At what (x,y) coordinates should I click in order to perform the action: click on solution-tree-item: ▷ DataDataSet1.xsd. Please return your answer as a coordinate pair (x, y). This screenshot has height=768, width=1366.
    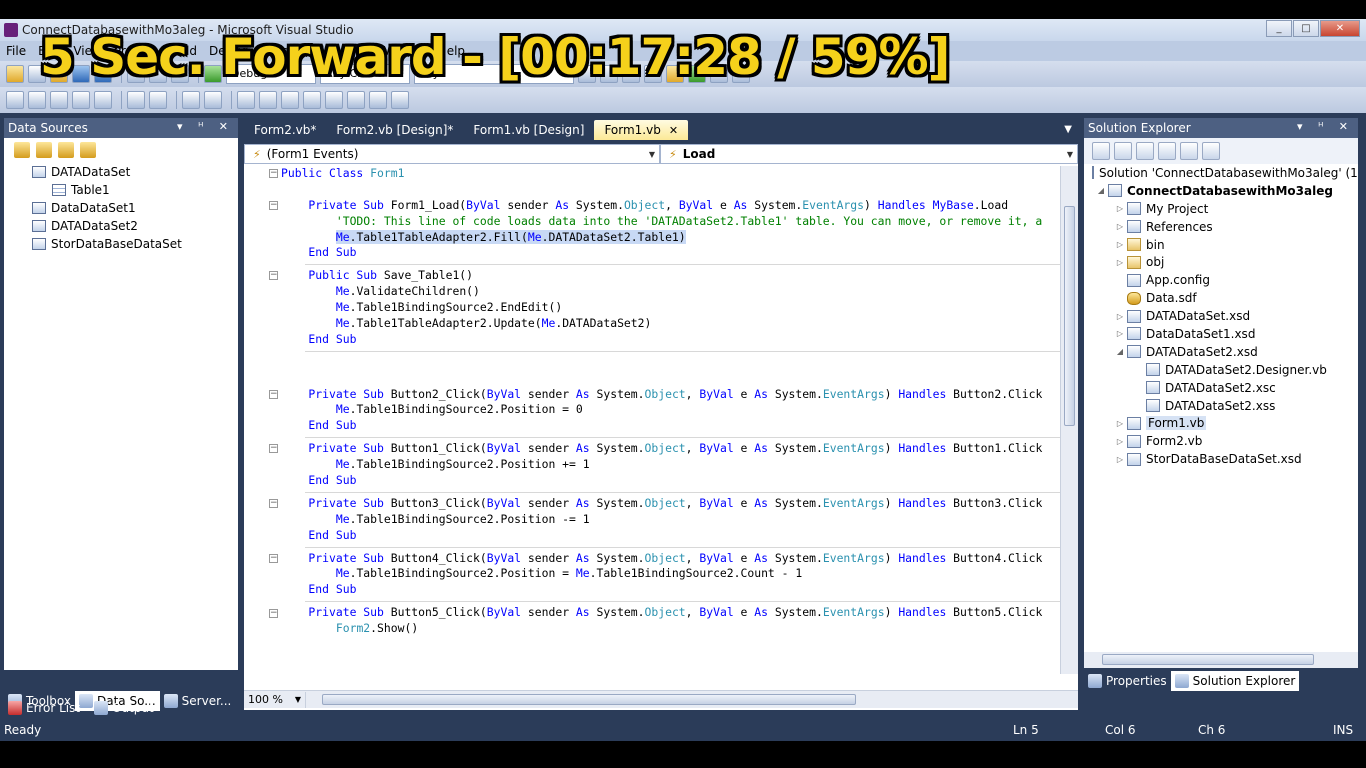
    Looking at the image, I should click on (1221, 334).